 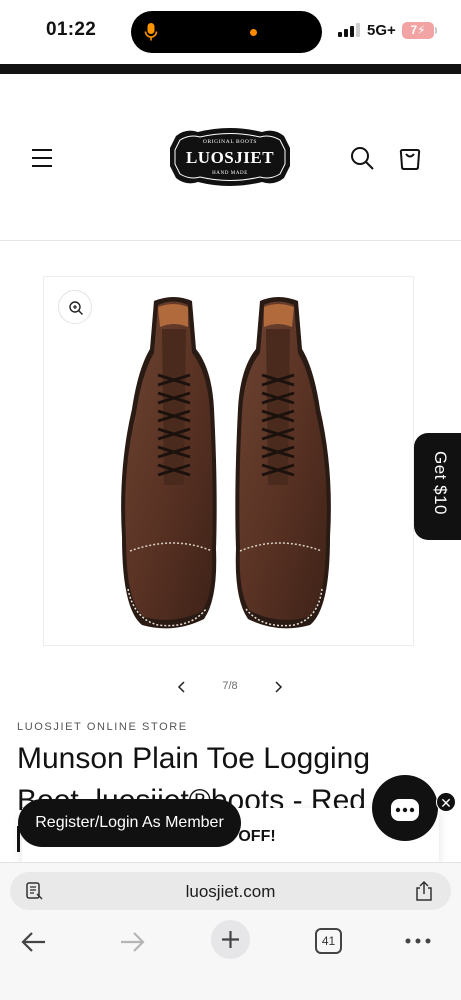 I want to click on svg-text: HAND MADE, so click(x=230, y=173).